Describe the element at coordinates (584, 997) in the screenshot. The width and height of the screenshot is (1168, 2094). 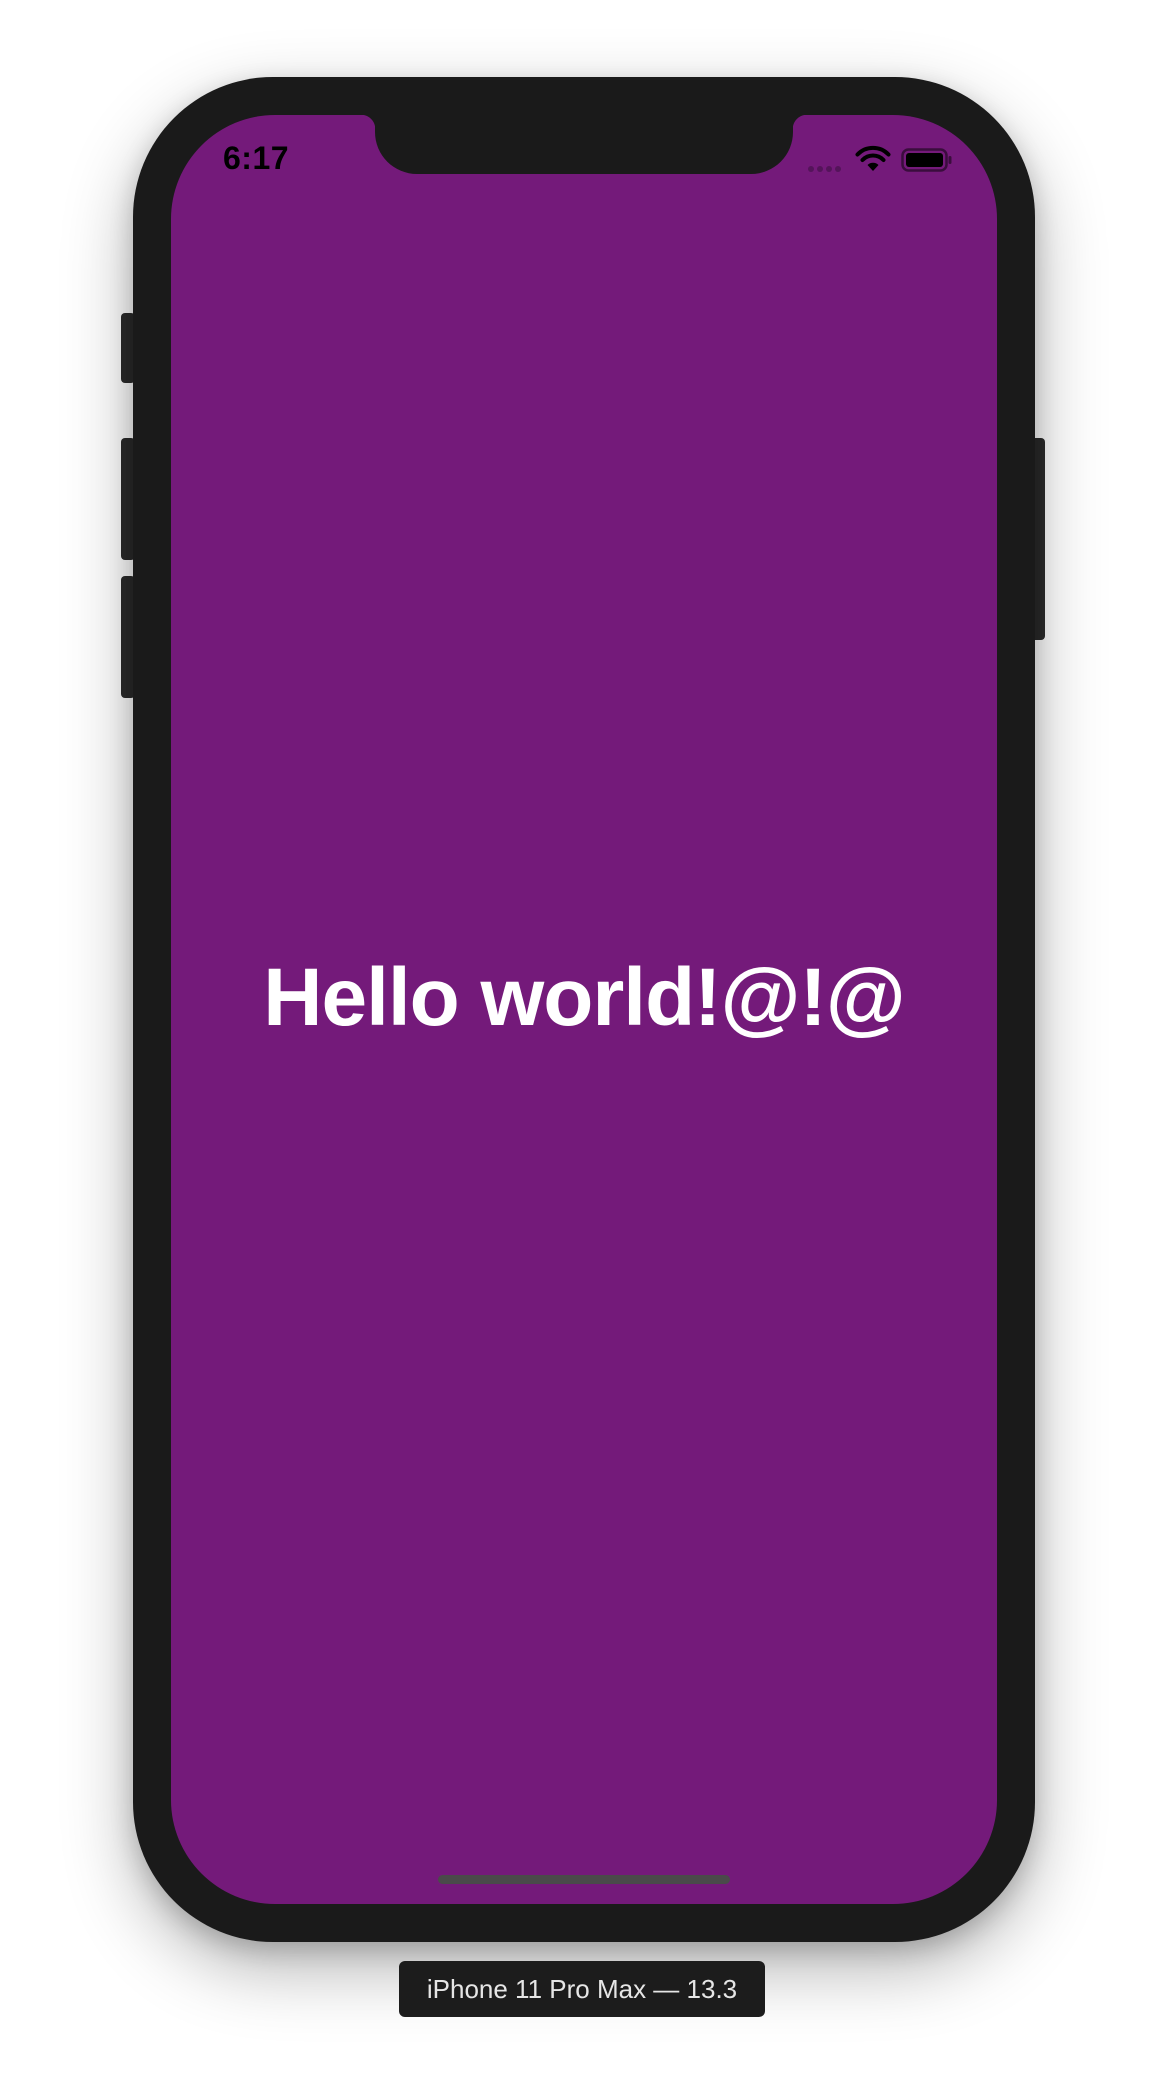
I see `hello-world-label: Hello world!@!@` at that location.